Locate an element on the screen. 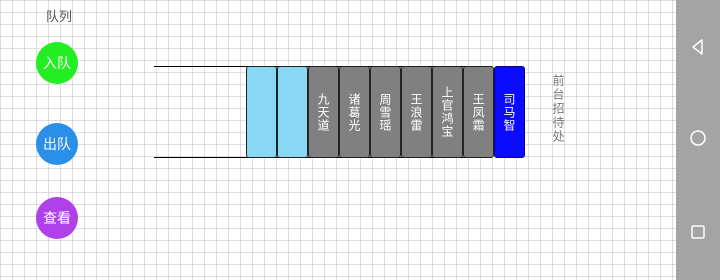 The image size is (720, 280). enqueue-button: 入队 is located at coordinates (57, 63).